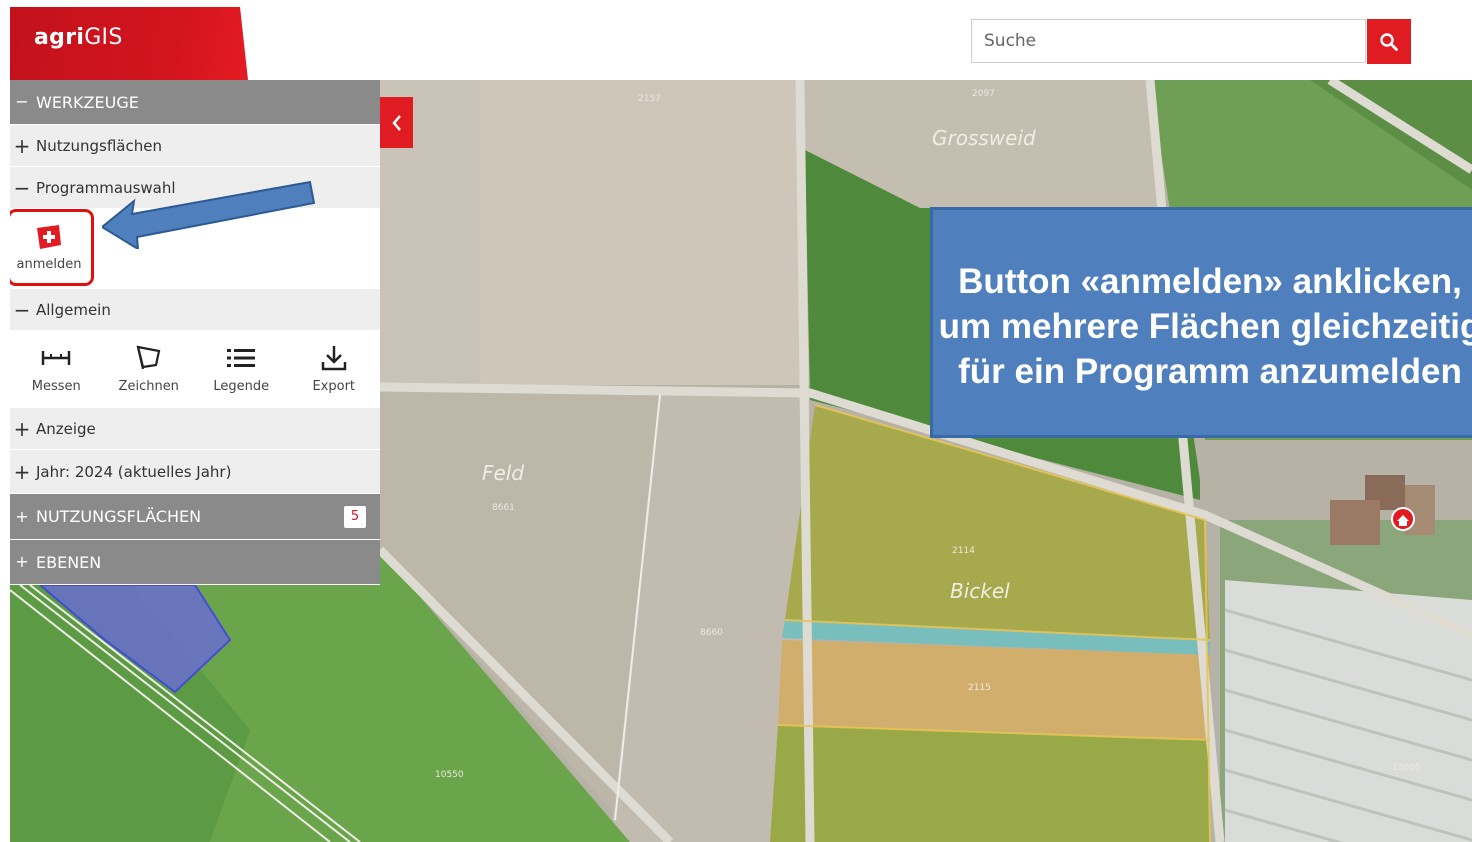 The height and width of the screenshot is (842, 1472). I want to click on section-label: EBENEN, so click(69, 562).